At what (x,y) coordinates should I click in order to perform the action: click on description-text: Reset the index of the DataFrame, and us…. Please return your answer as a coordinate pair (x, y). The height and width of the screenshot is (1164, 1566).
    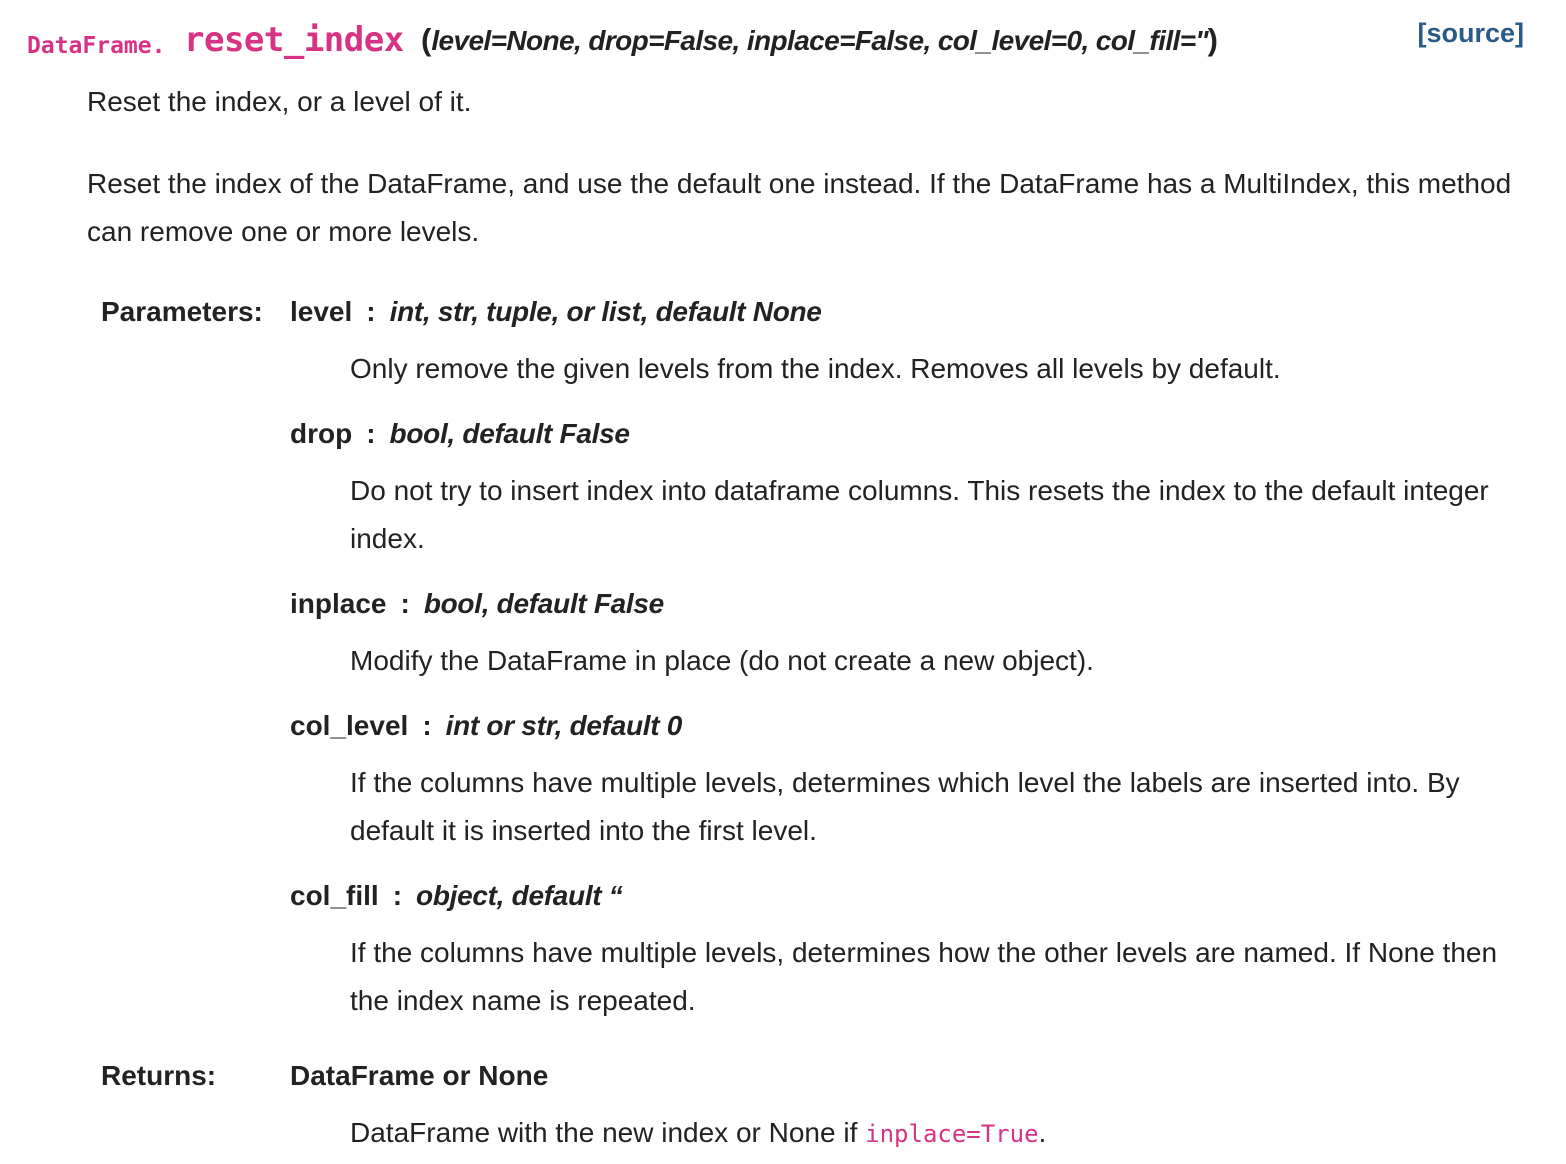
    Looking at the image, I should click on (799, 207).